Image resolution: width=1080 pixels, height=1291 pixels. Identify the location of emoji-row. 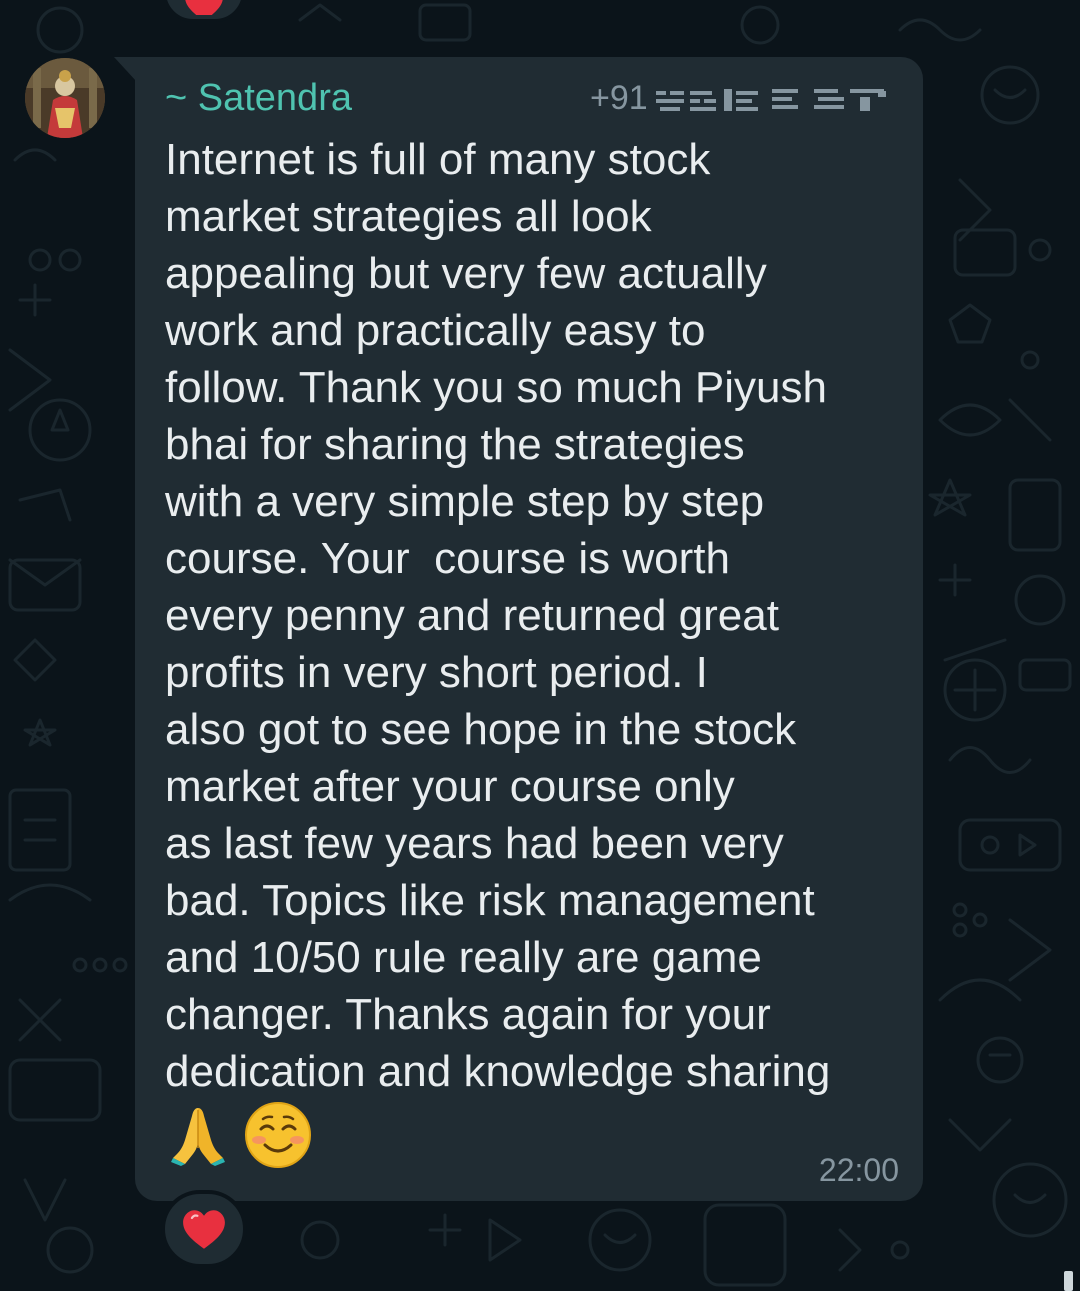
(241, 1135).